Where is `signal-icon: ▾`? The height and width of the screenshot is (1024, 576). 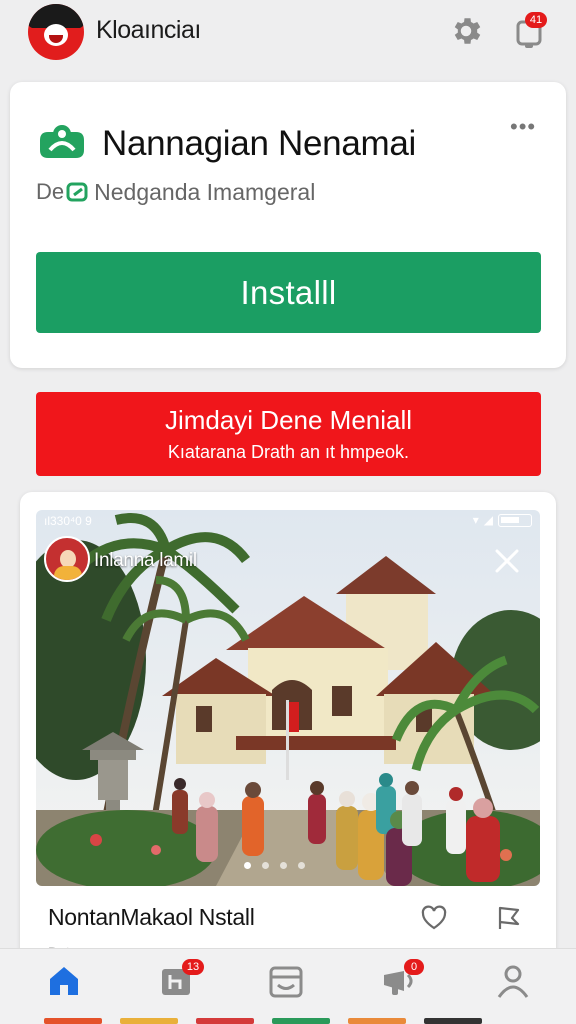
signal-icon: ▾ is located at coordinates (475, 520).